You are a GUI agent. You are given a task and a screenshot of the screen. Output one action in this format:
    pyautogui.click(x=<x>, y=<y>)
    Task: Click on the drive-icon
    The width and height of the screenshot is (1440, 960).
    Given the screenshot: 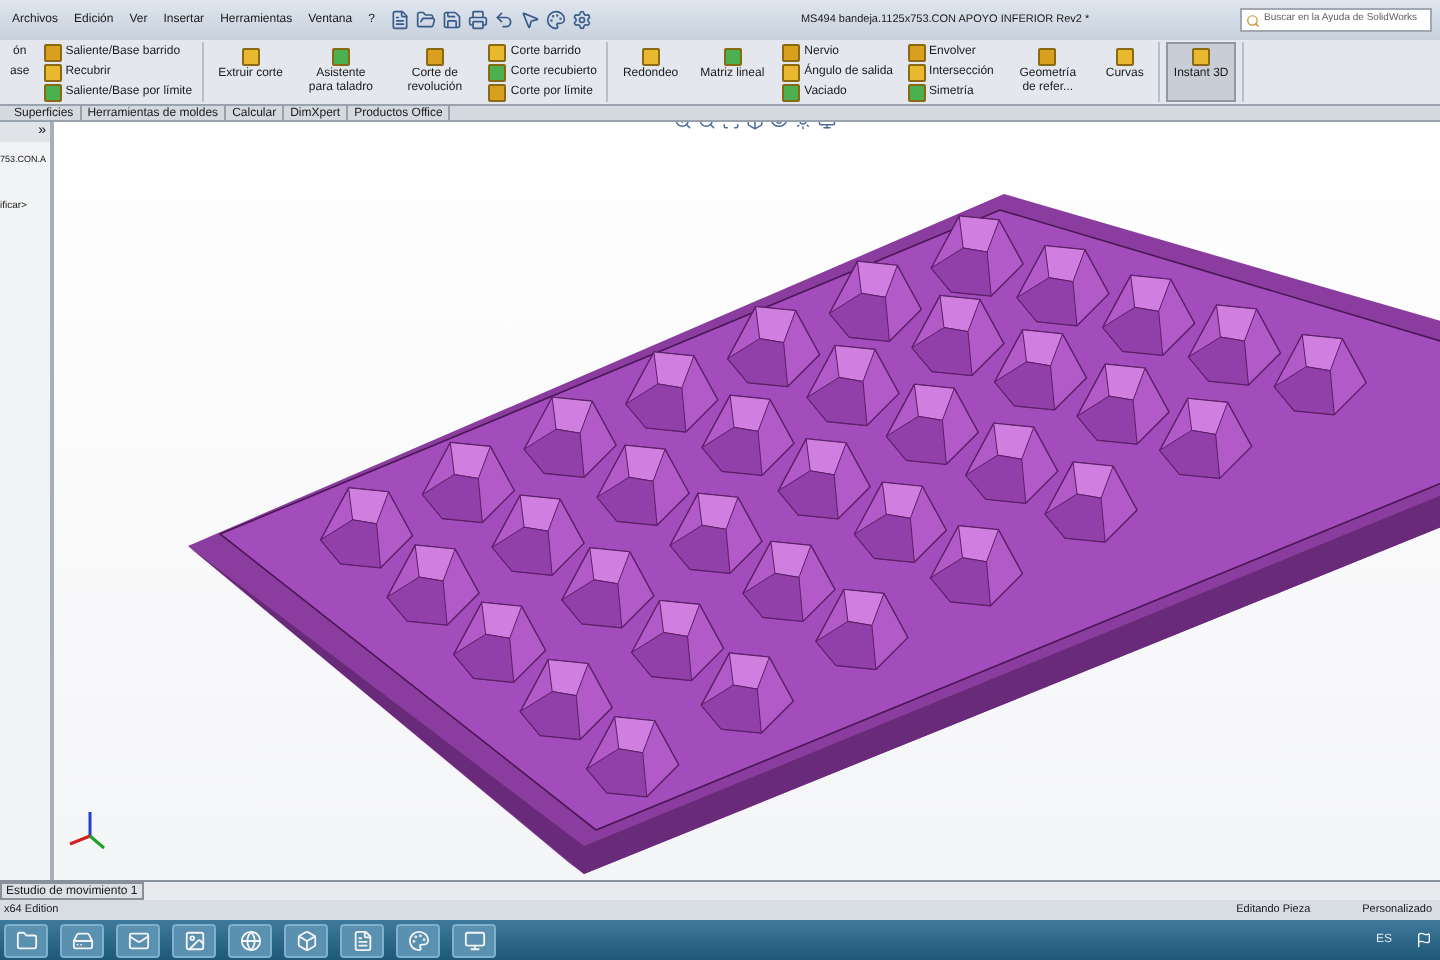 What is the action you would take?
    pyautogui.click(x=82, y=940)
    